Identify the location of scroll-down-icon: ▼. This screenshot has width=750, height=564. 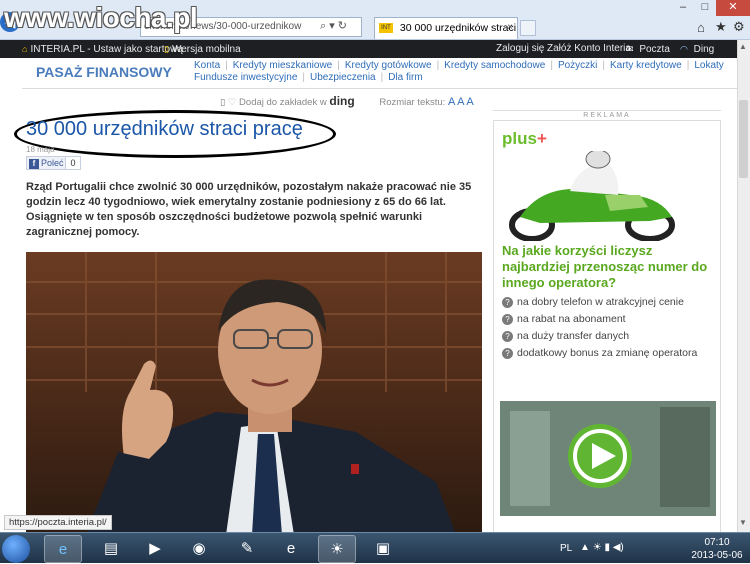
(743, 522).